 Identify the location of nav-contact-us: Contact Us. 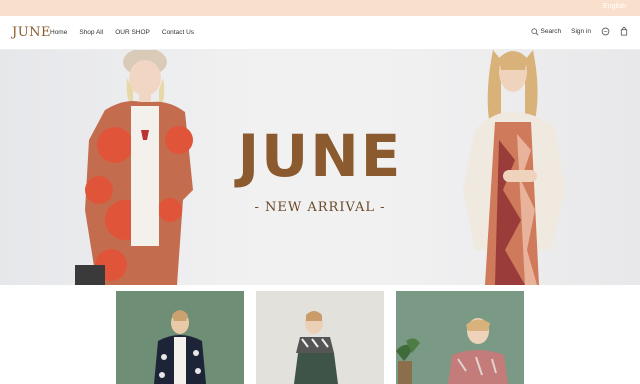
(178, 32).